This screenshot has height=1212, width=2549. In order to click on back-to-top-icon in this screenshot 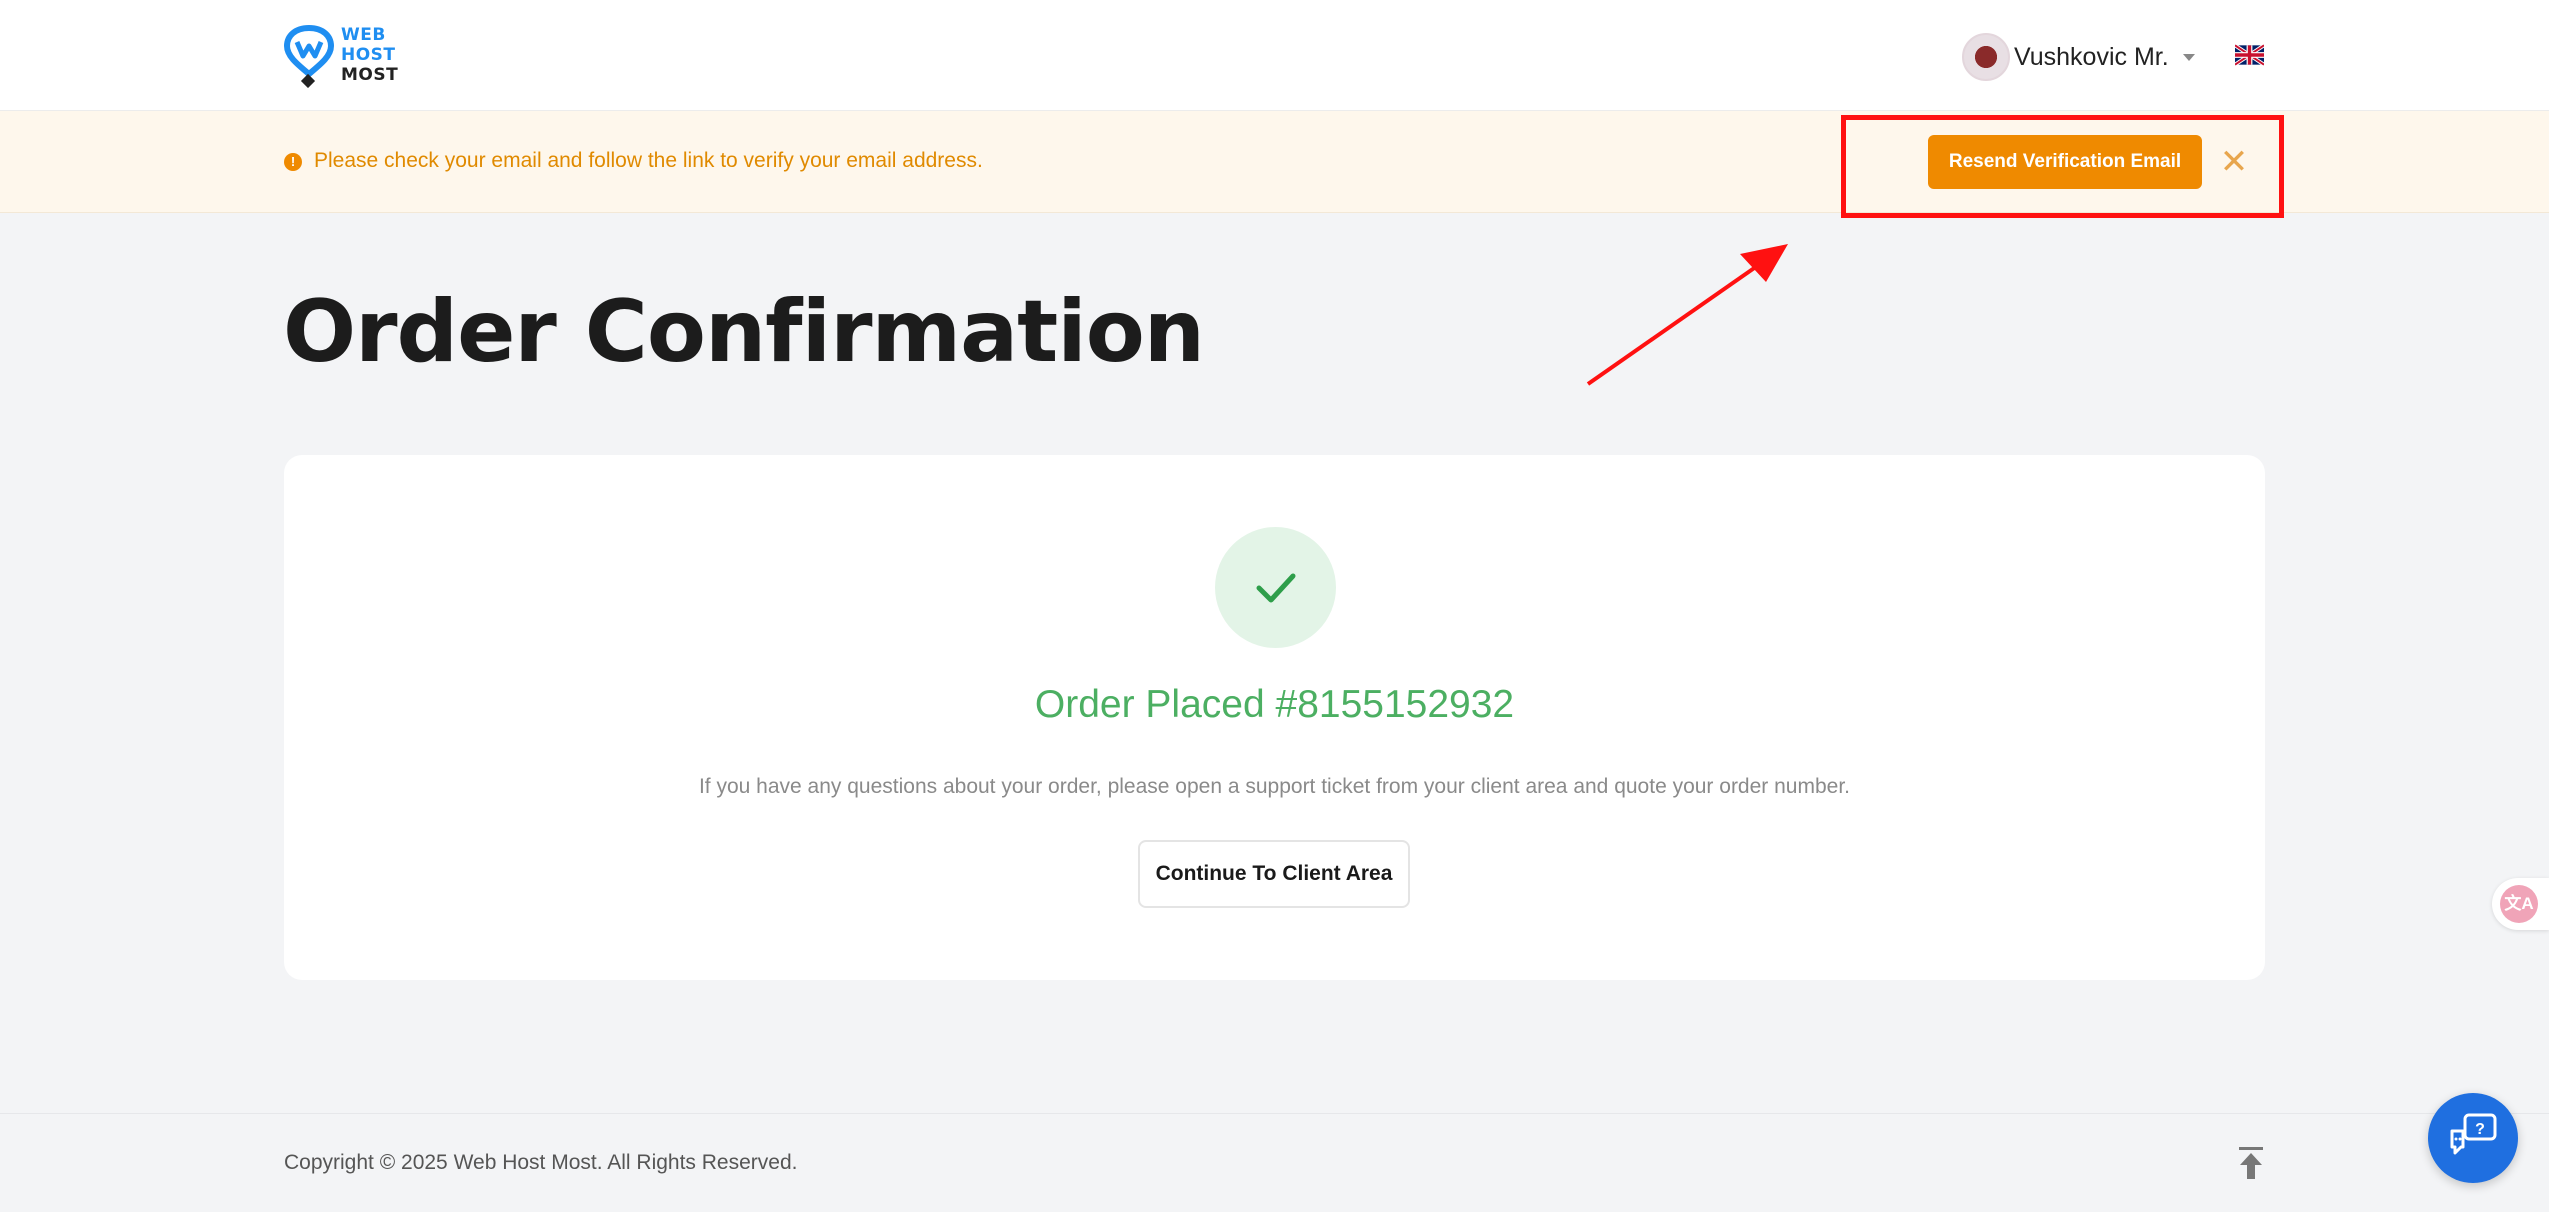, I will do `click(2251, 1163)`.